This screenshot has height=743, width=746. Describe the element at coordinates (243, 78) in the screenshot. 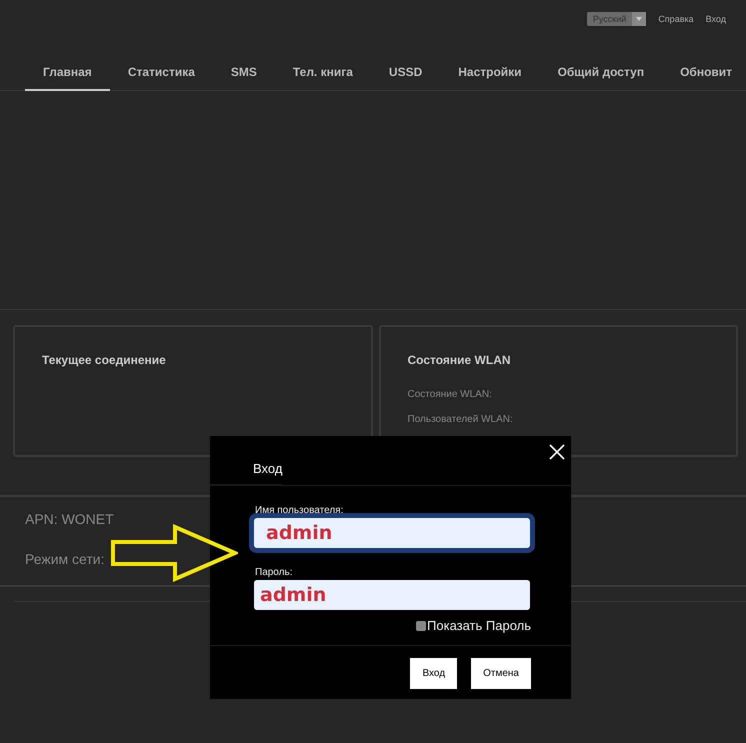

I see `nav-tab: SMS` at that location.